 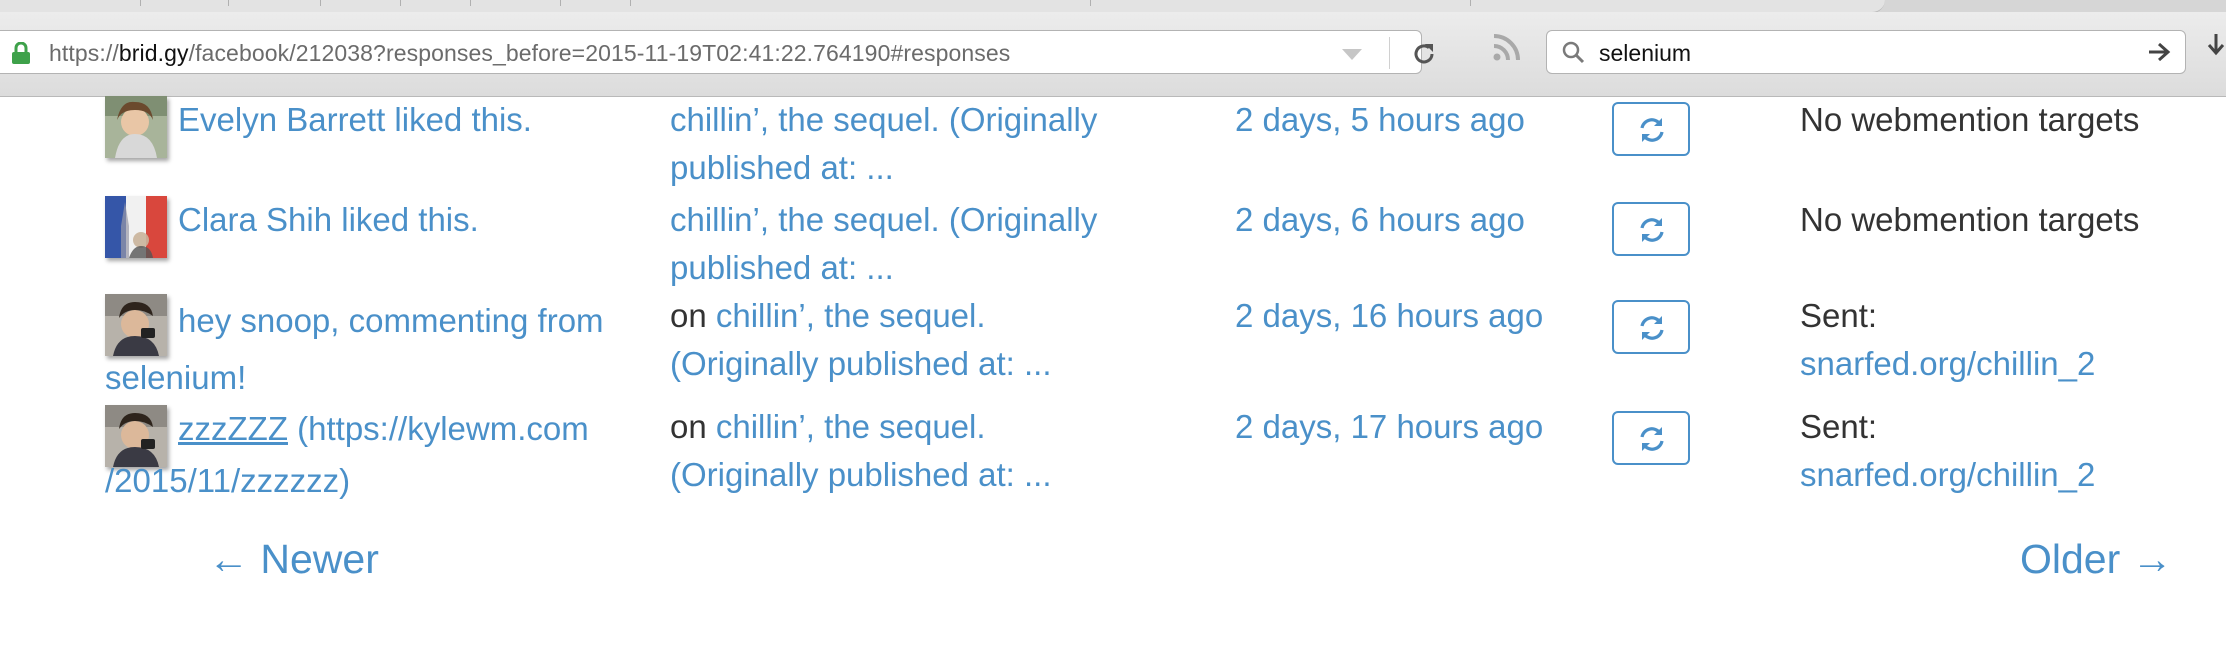 What do you see at coordinates (355, 119) in the screenshot?
I see `response-author-link: Evelyn Barrett liked this.` at bounding box center [355, 119].